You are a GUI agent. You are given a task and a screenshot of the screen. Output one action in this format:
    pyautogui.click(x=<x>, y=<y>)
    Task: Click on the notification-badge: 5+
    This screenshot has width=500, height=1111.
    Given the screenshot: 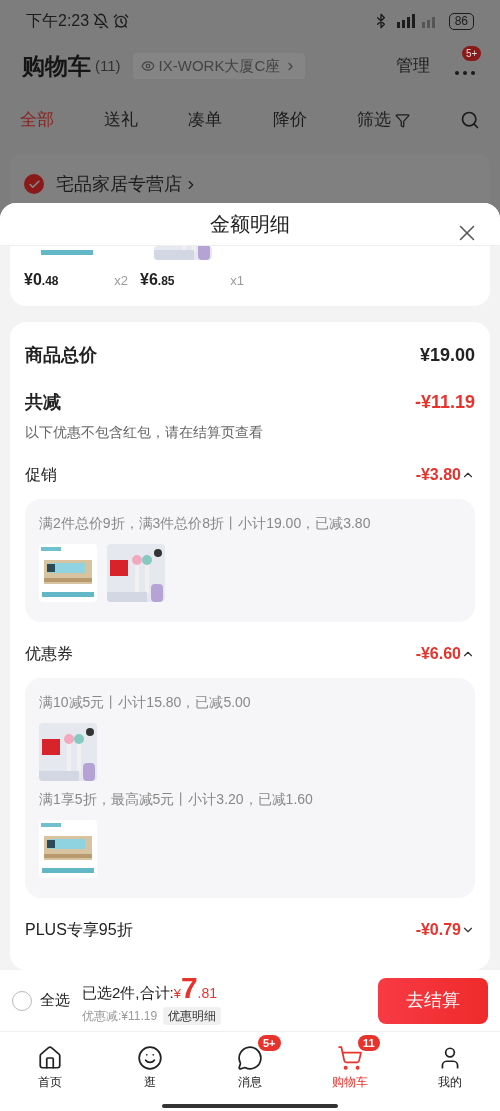 What is the action you would take?
    pyautogui.click(x=472, y=53)
    